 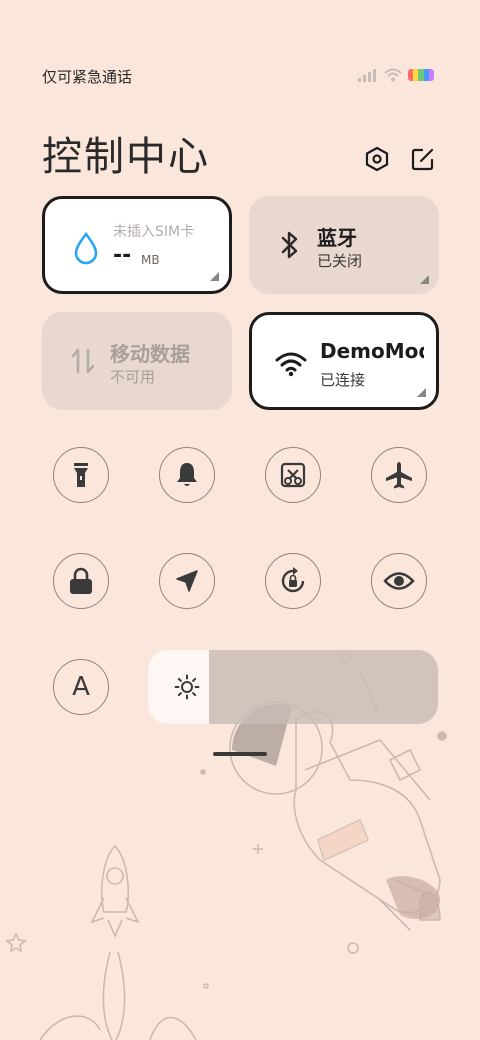 I want to click on carrier-status: 仅可紧急通话, so click(x=87, y=77).